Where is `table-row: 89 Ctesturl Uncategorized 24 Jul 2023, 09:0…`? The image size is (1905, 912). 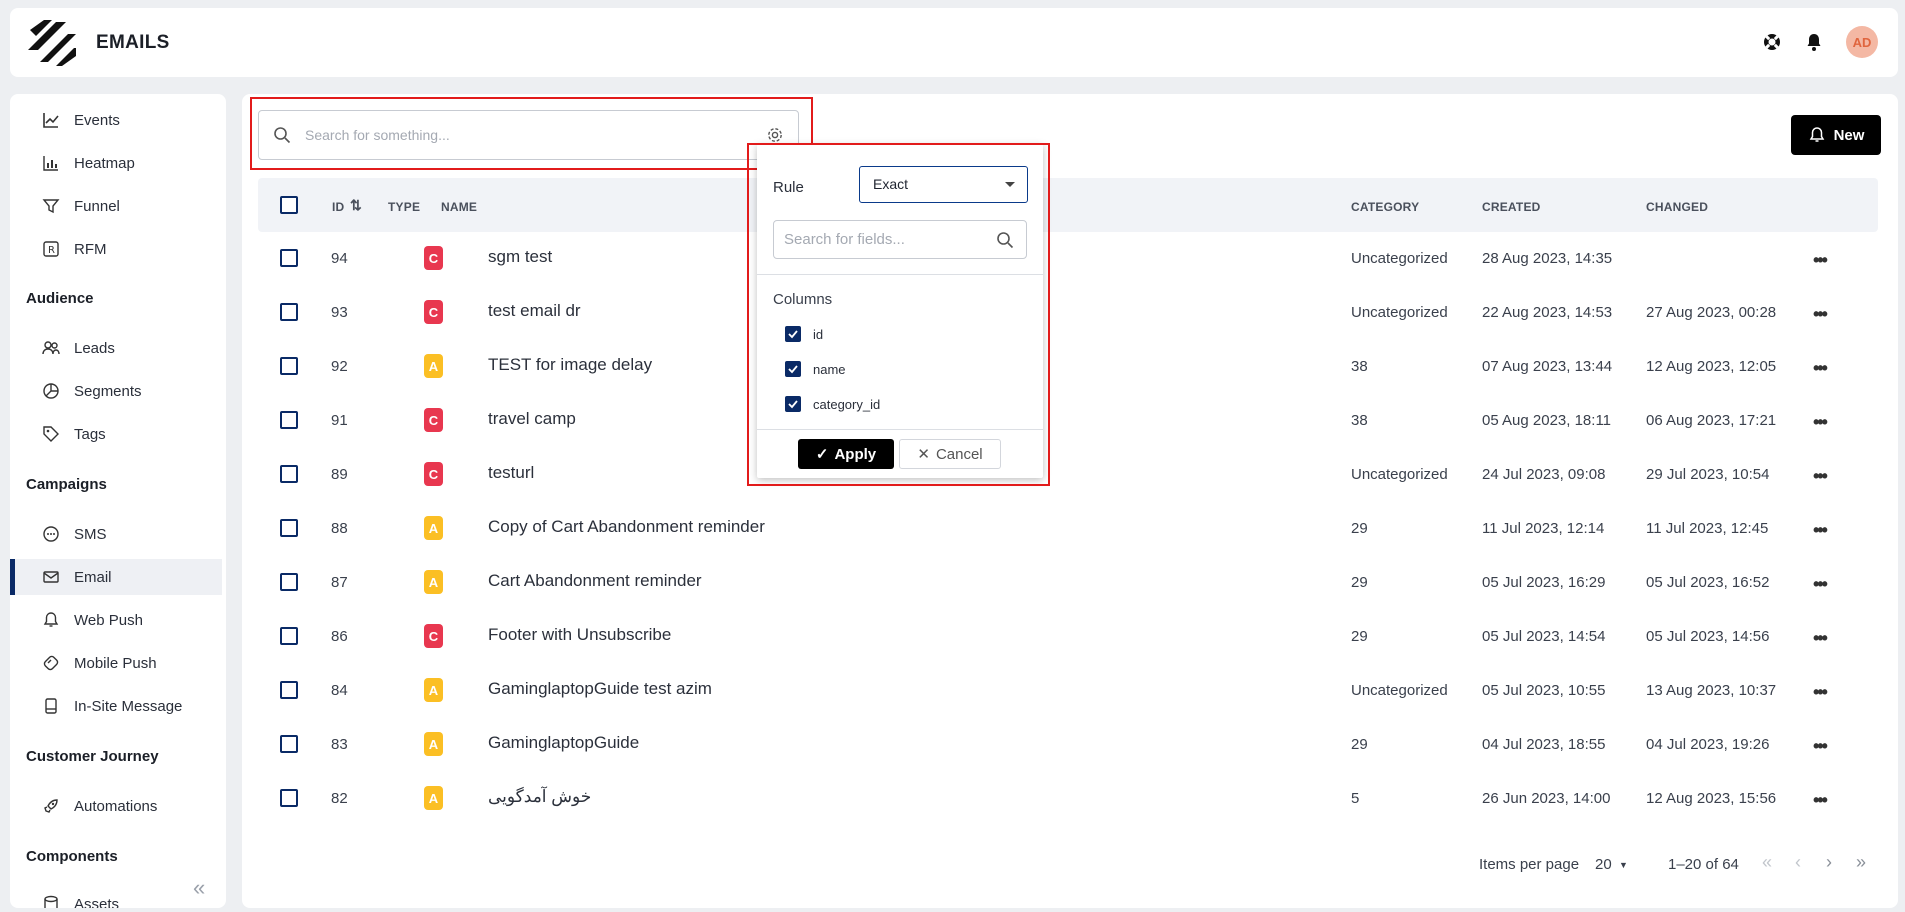 table-row: 89 Ctesturl Uncategorized 24 Jul 2023, 09:0… is located at coordinates (1068, 475).